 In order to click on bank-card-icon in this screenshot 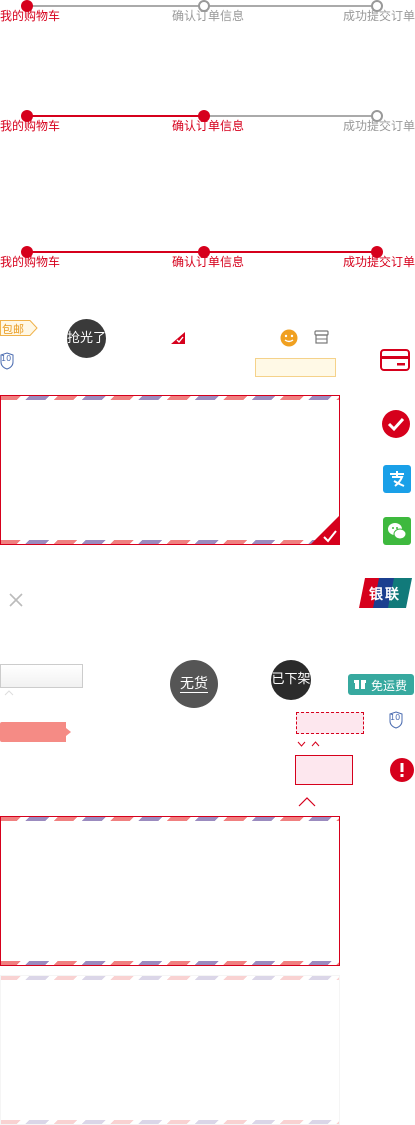, I will do `click(395, 360)`.